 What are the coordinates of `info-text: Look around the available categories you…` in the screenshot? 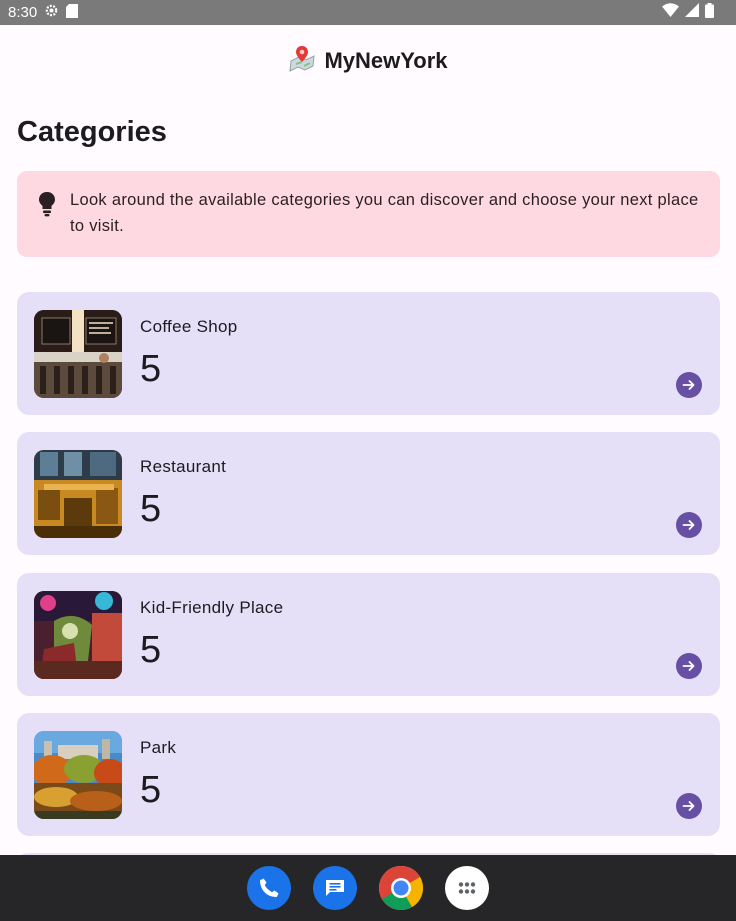 It's located at (384, 213).